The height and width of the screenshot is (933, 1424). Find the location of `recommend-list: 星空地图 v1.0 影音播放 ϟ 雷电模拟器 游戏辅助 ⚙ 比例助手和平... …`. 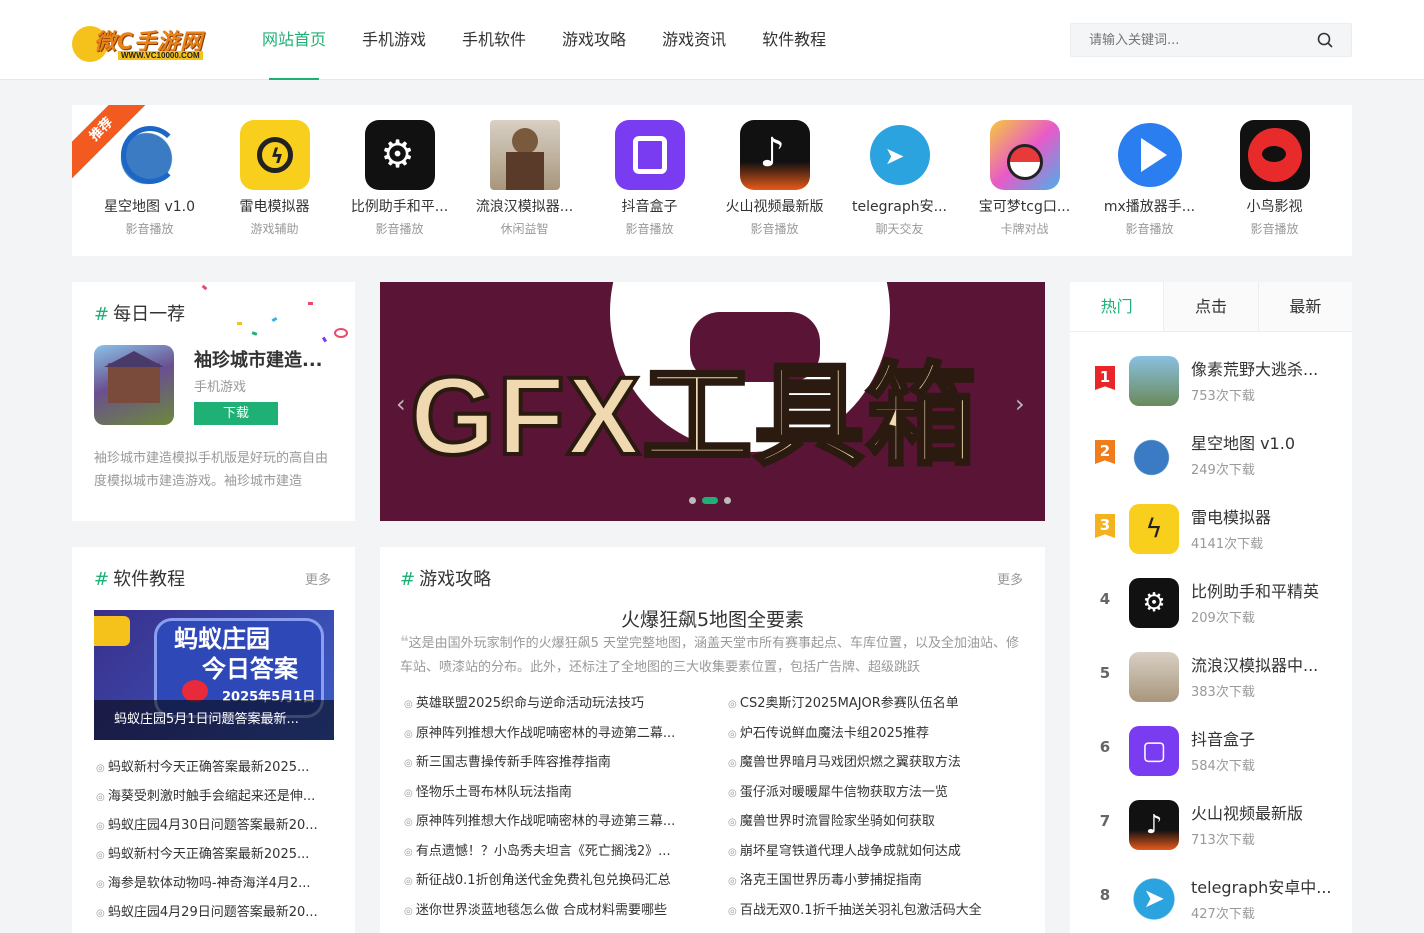

recommend-list: 星空地图 v1.0 影音播放 ϟ 雷电模拟器 游戏辅助 ⚙ 比例助手和平... … is located at coordinates (712, 178).